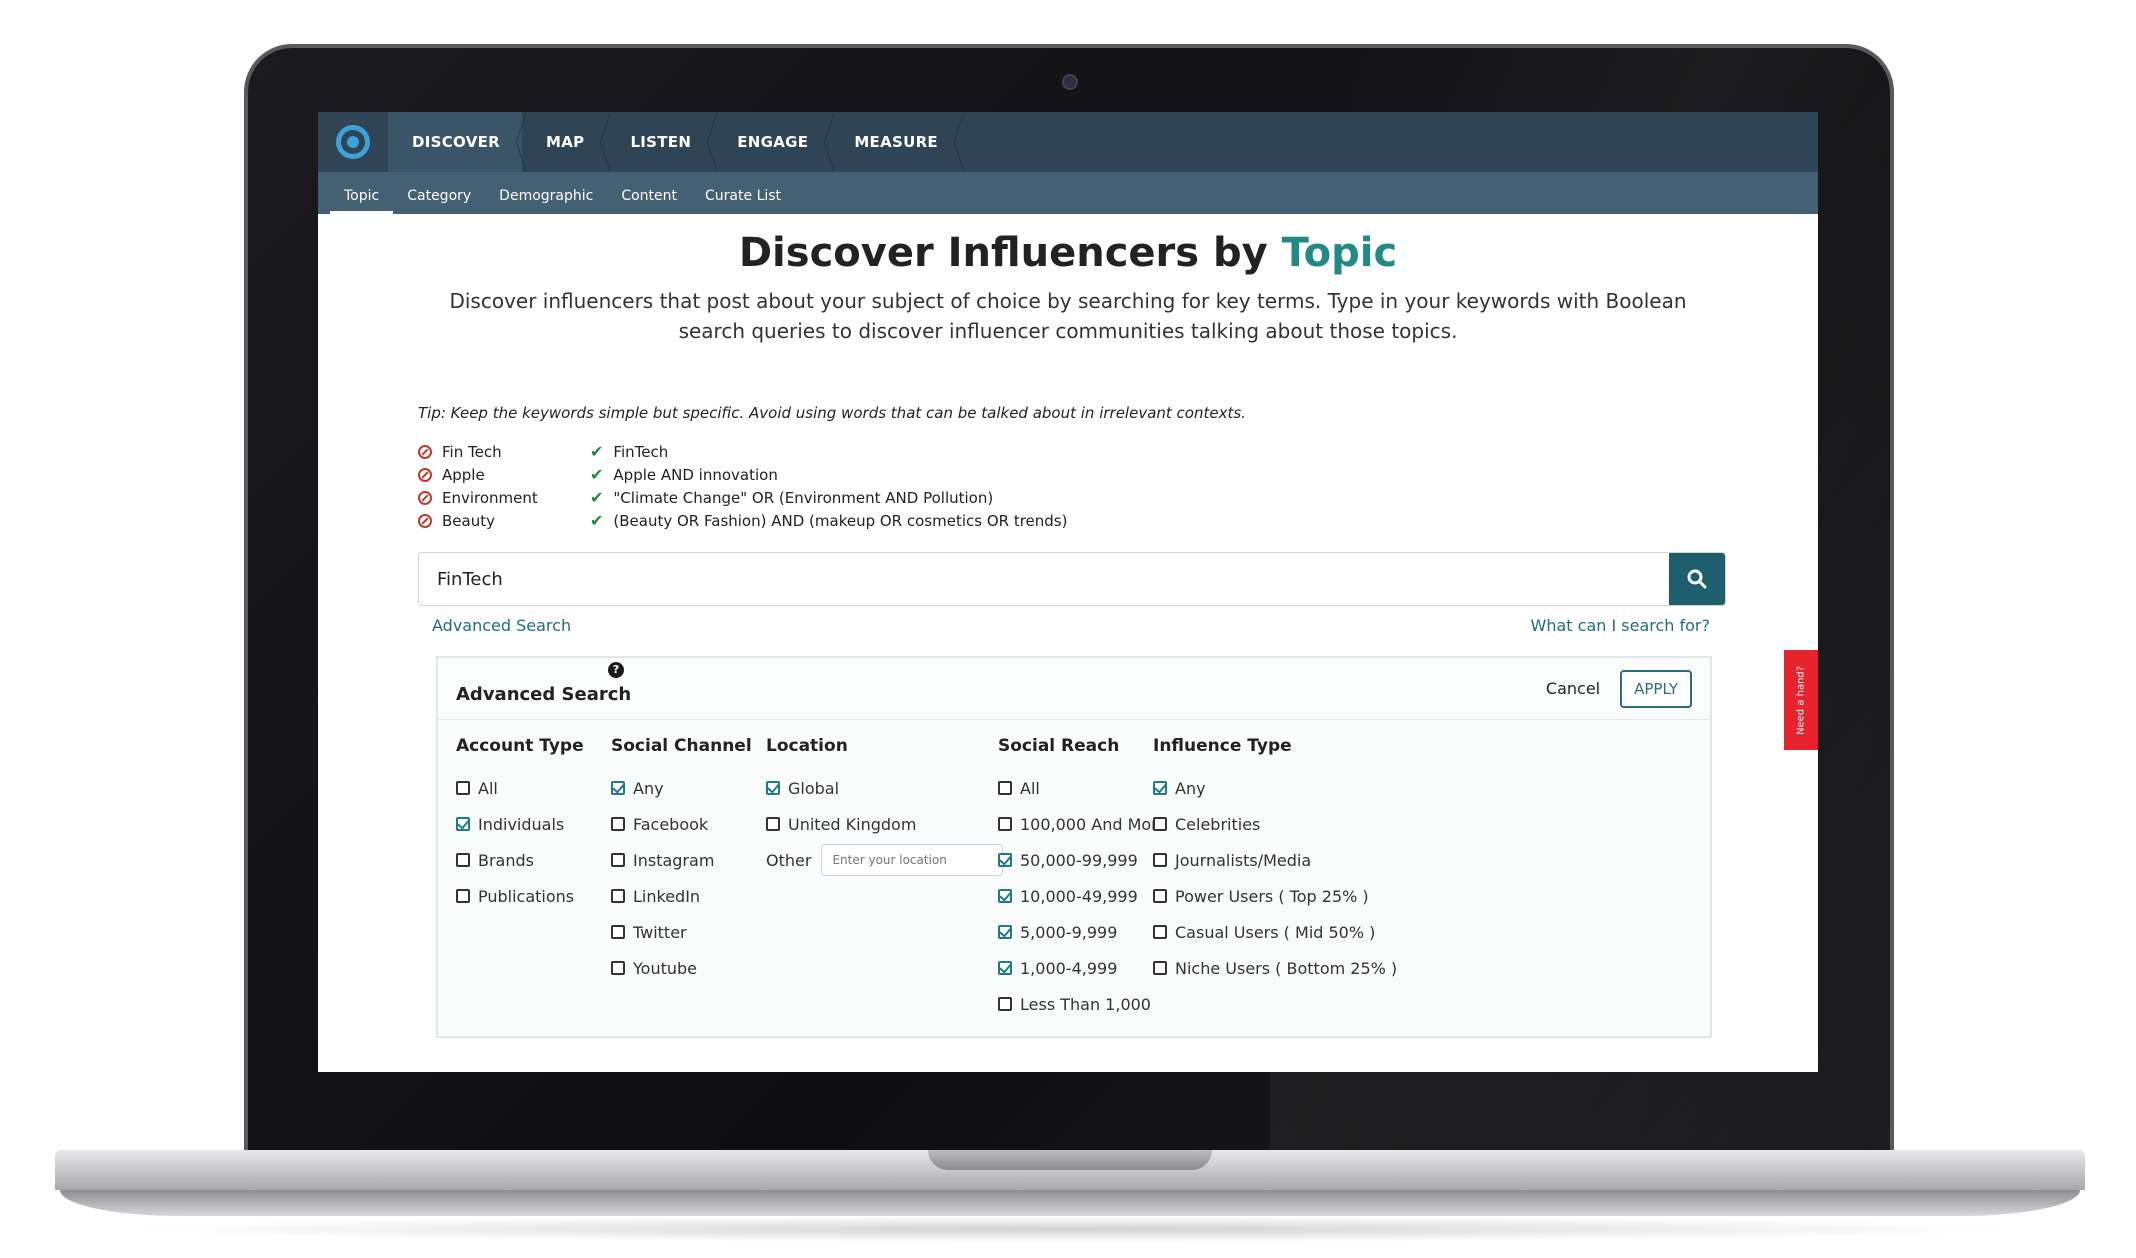  I want to click on subnav-curate-list: Curate List, so click(743, 201).